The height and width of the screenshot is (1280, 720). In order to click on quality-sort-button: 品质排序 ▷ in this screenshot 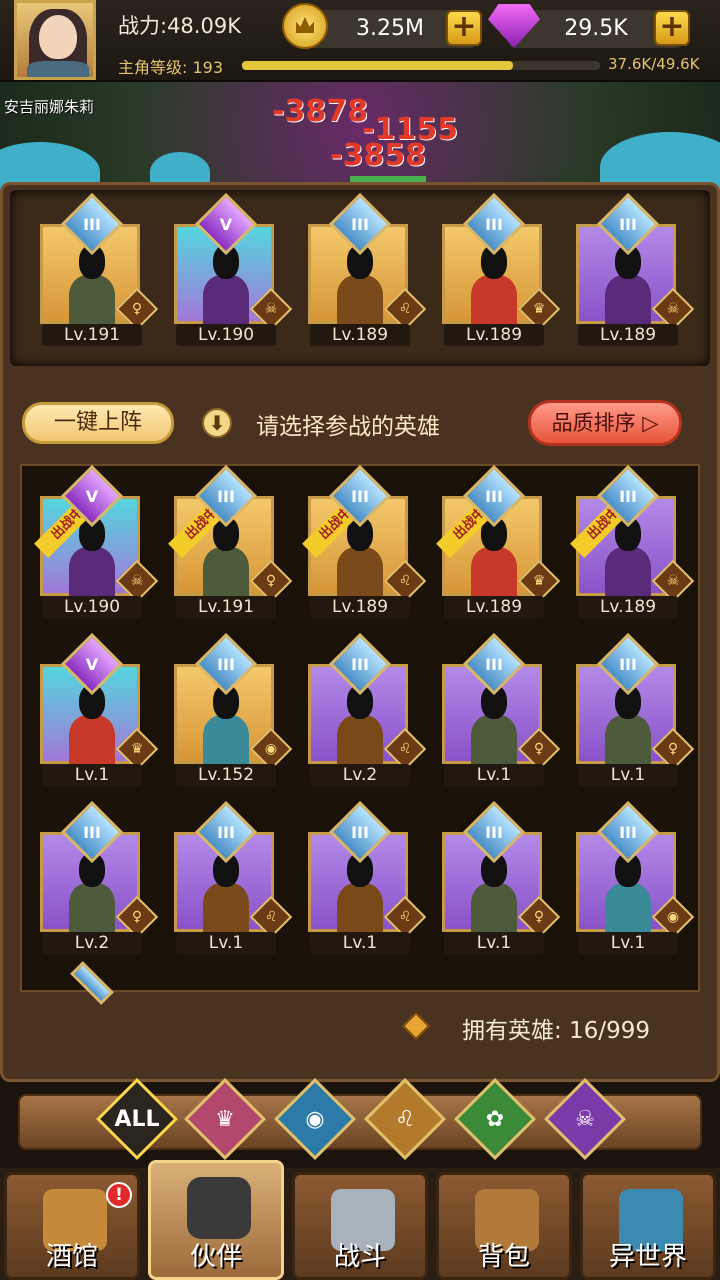, I will do `click(605, 423)`.